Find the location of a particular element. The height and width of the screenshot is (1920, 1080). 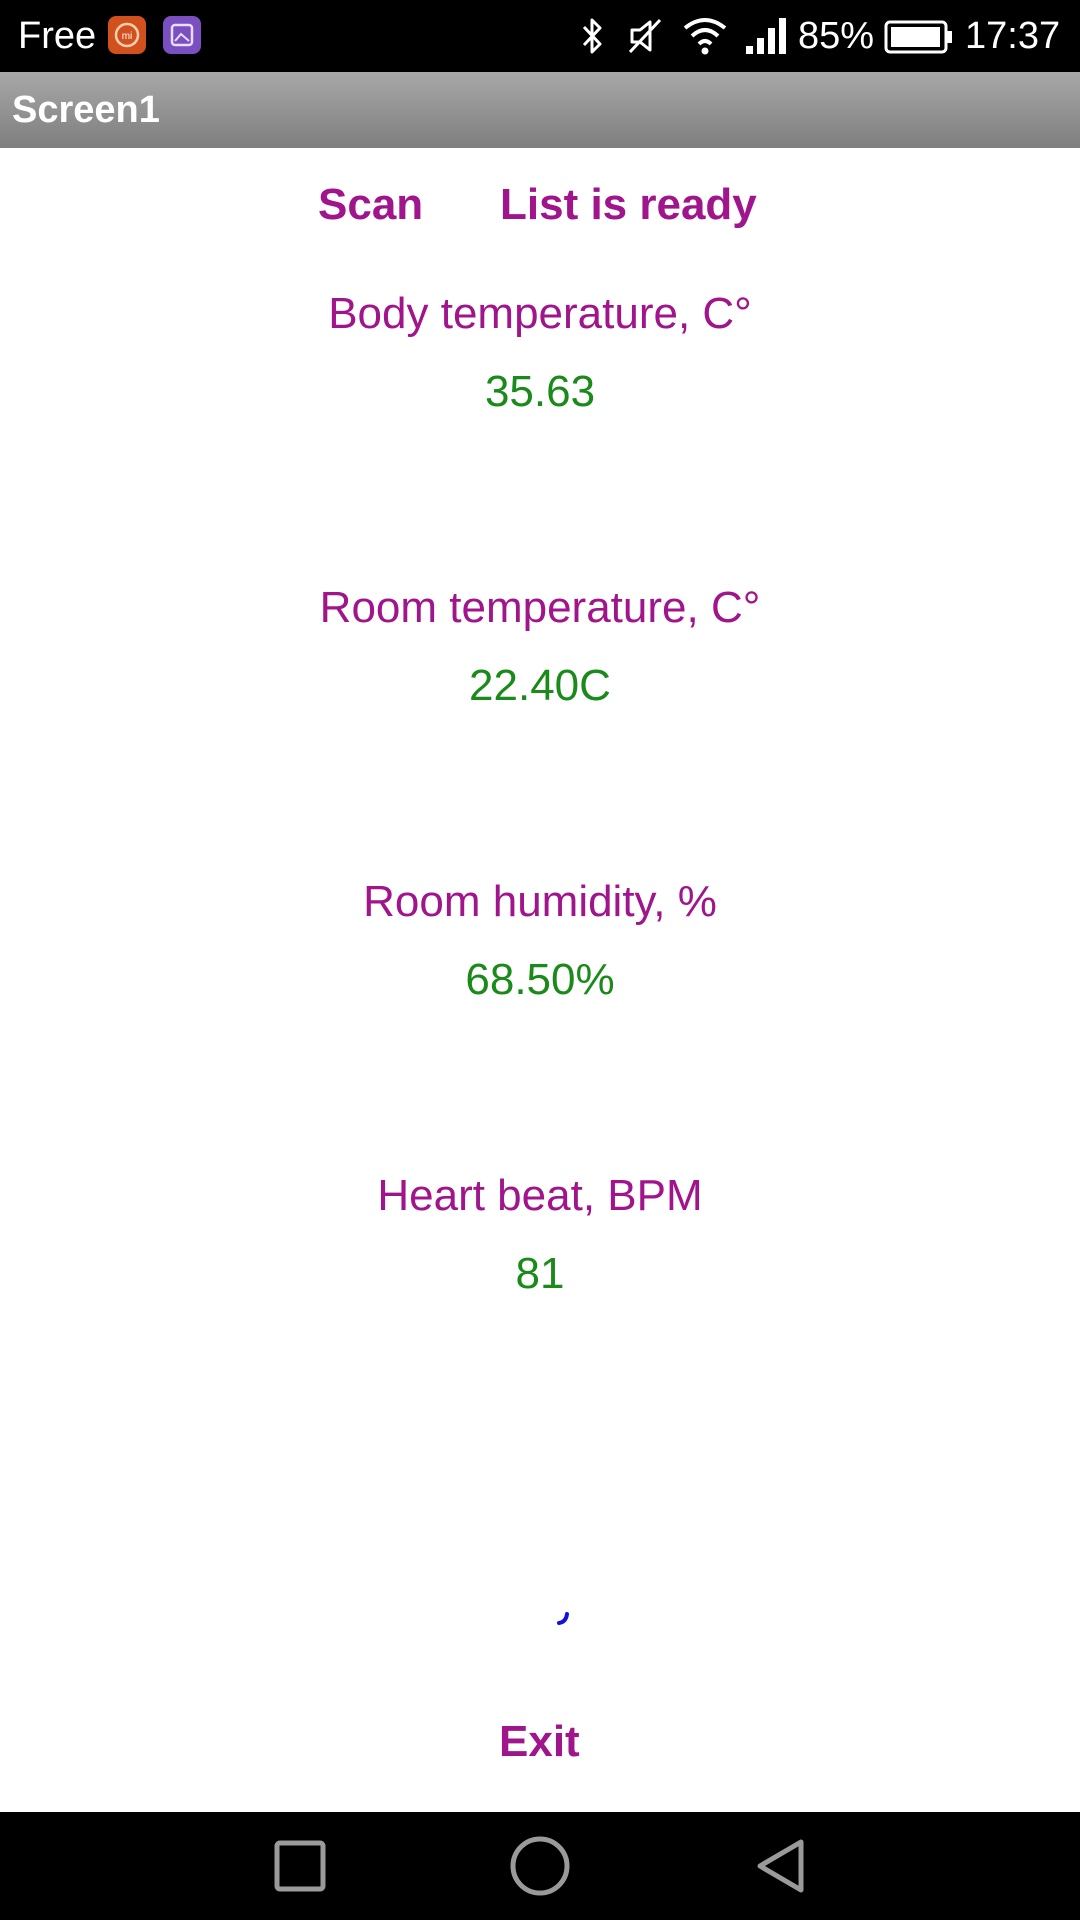

screen-title: Screen1 is located at coordinates (86, 110).